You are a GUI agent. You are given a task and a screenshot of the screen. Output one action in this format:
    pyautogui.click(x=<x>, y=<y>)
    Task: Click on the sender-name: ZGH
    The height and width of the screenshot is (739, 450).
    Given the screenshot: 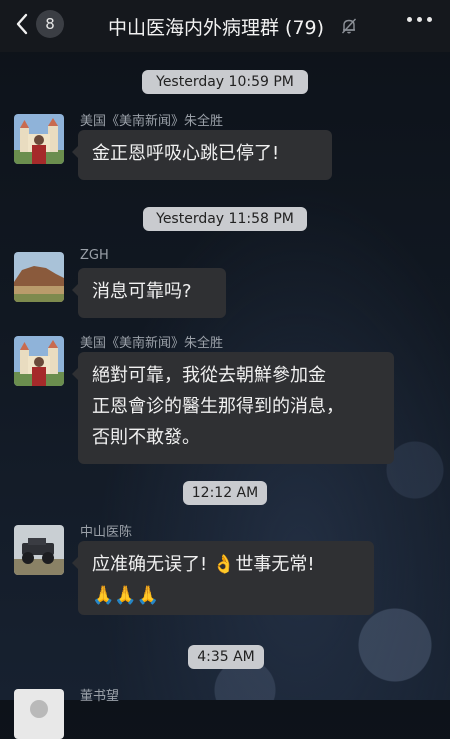 What is the action you would take?
    pyautogui.click(x=94, y=255)
    